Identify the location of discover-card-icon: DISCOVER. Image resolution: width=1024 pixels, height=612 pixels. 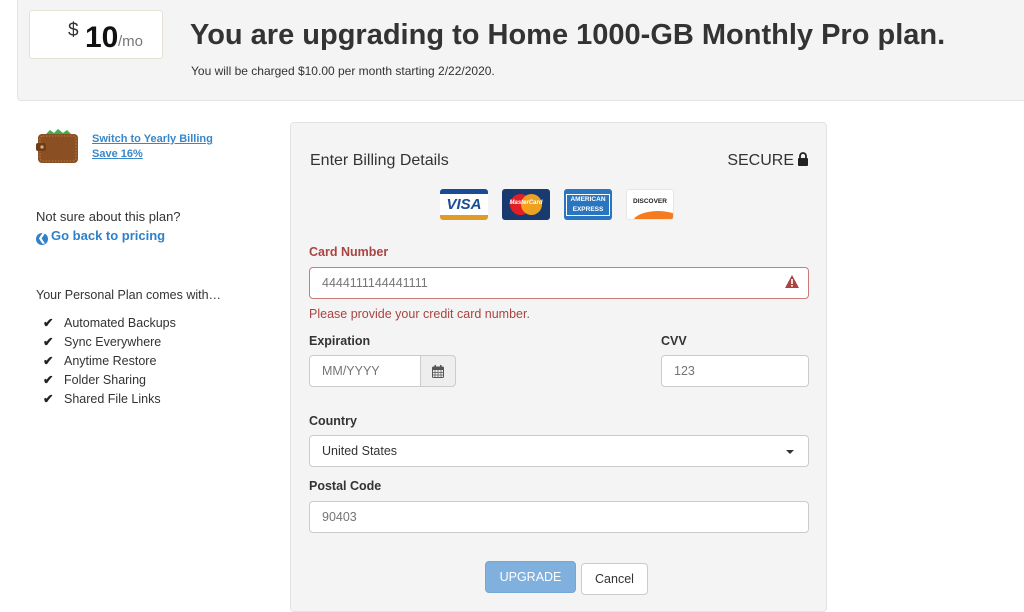
(650, 204).